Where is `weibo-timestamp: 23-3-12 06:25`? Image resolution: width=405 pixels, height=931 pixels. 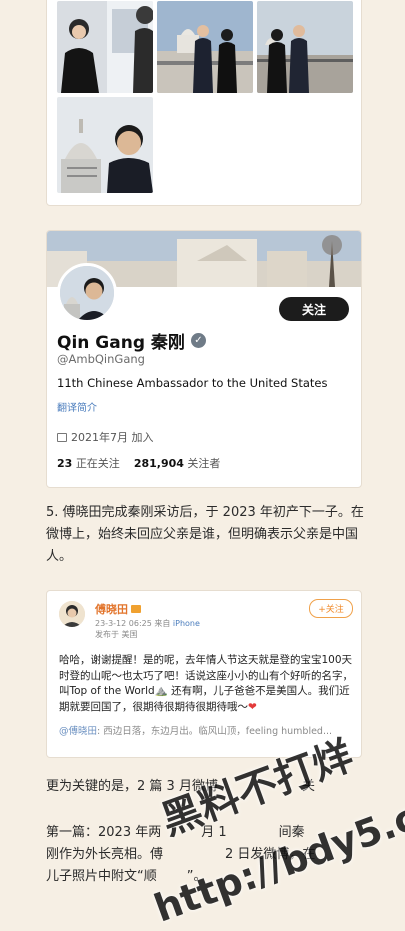 weibo-timestamp: 23-3-12 06:25 is located at coordinates (123, 623).